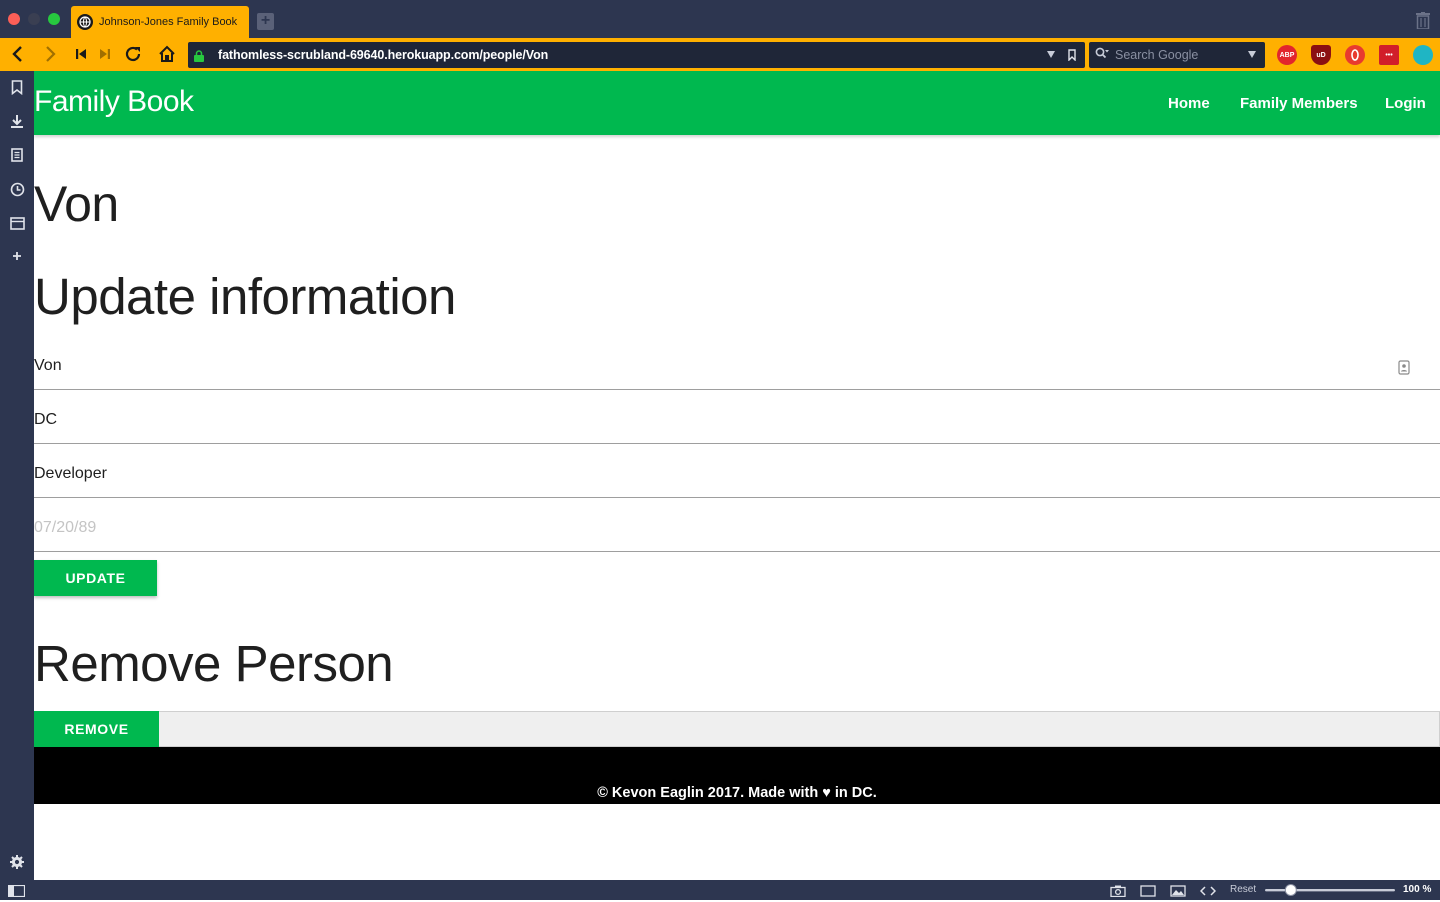 The width and height of the screenshot is (1440, 902). What do you see at coordinates (168, 22) in the screenshot?
I see `tab-title: Johnson-Jones Family Book` at bounding box center [168, 22].